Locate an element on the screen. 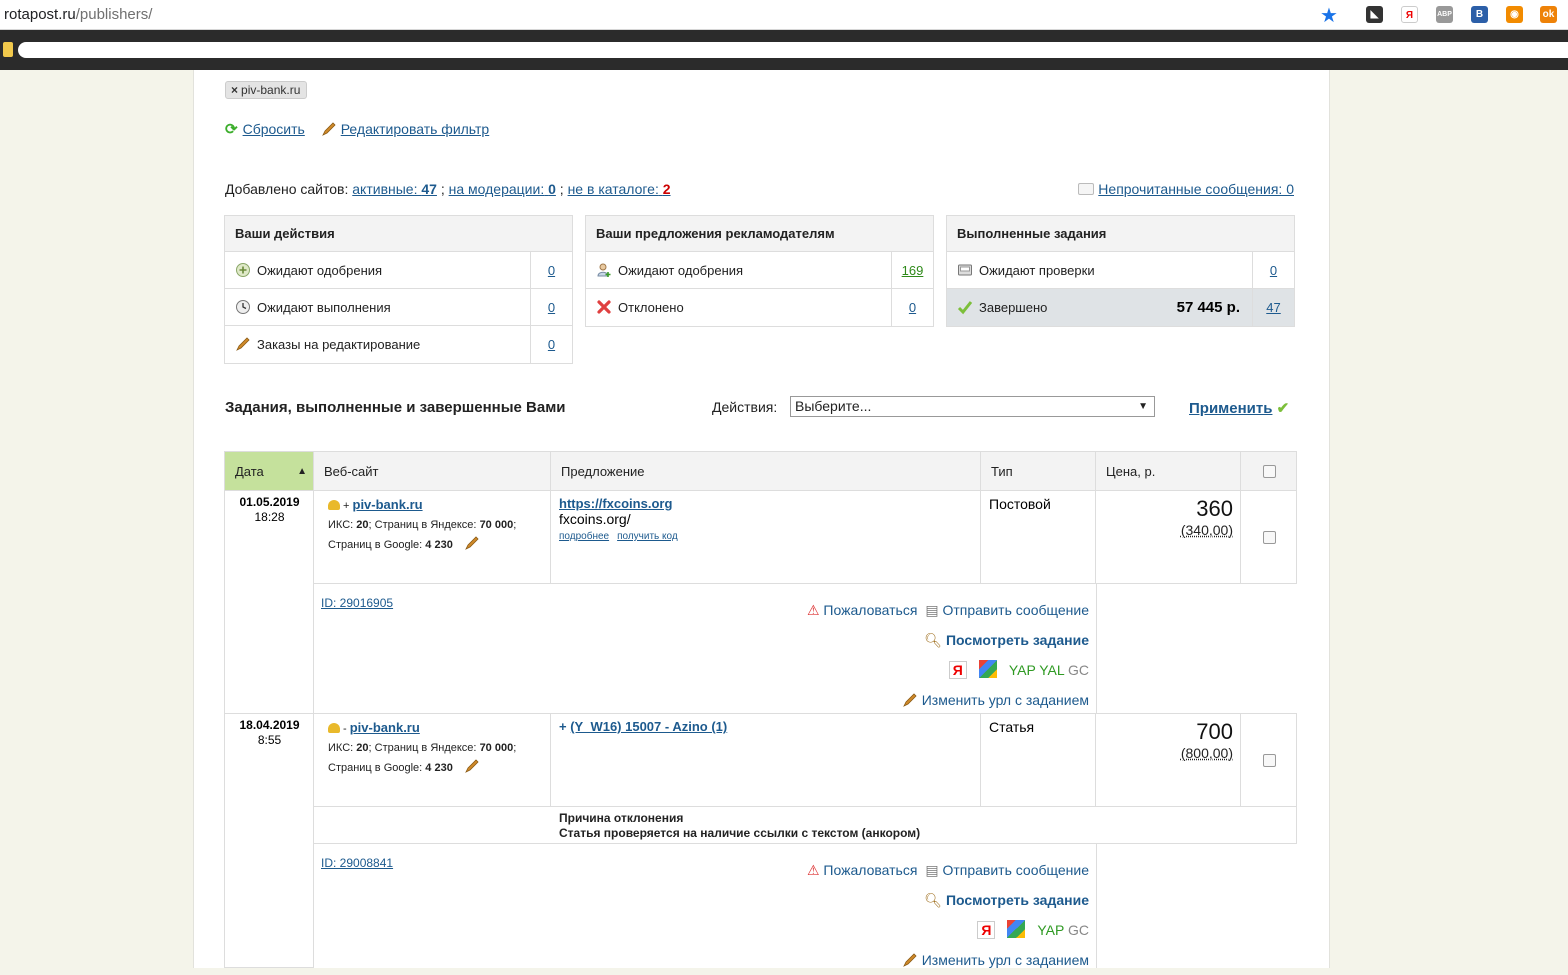  gc-status: GC is located at coordinates (1078, 930).